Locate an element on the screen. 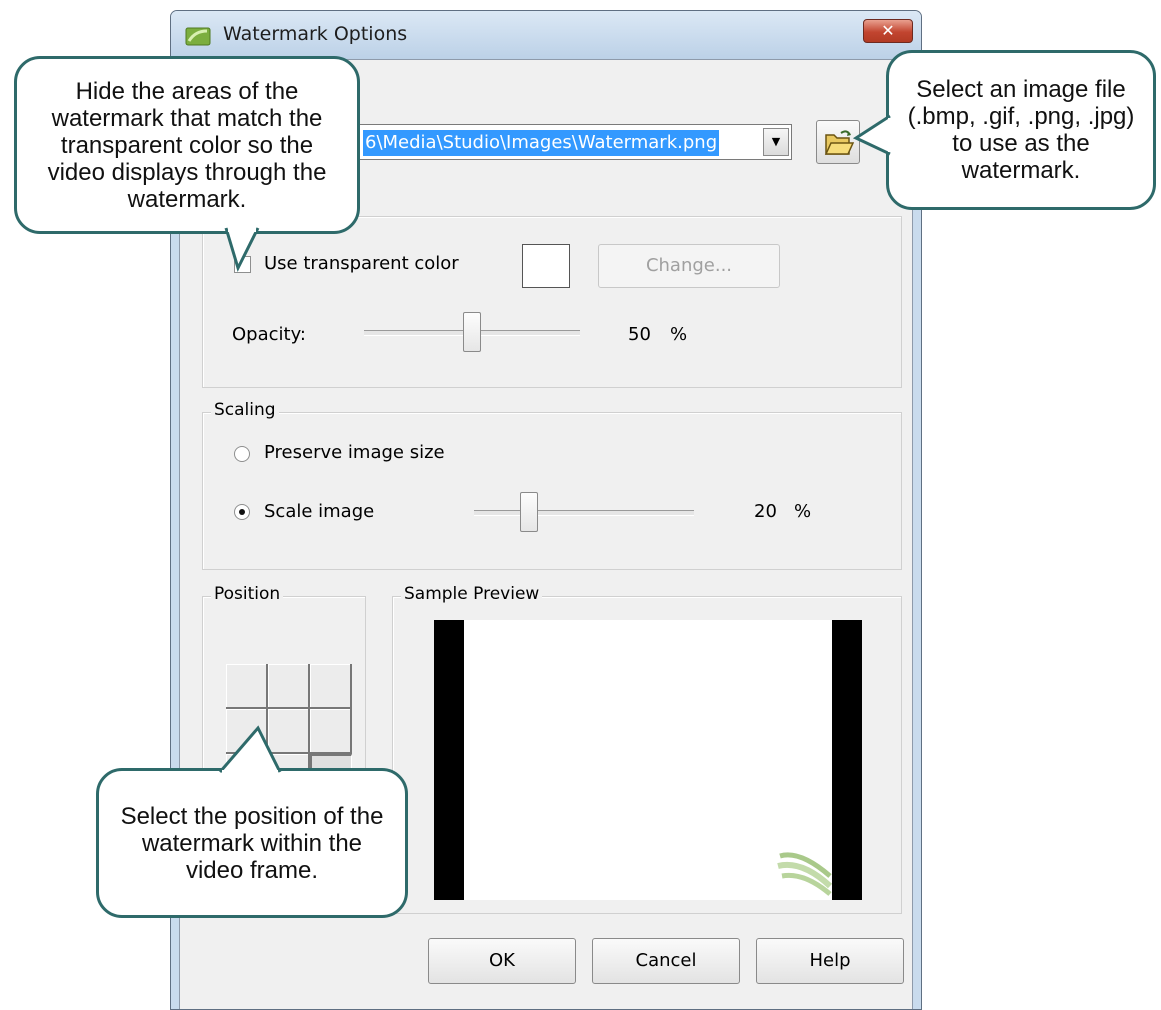 This screenshot has width=1161, height=1010. opacity-label: Opacity: is located at coordinates (269, 334).